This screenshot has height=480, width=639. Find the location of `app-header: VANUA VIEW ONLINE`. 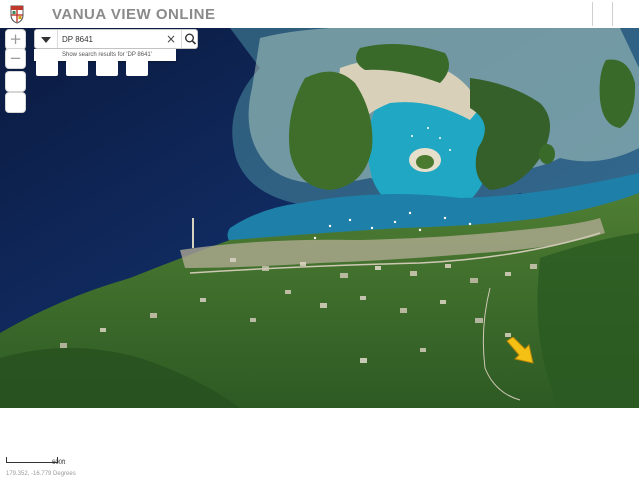

app-header: VANUA VIEW ONLINE is located at coordinates (319, 14).